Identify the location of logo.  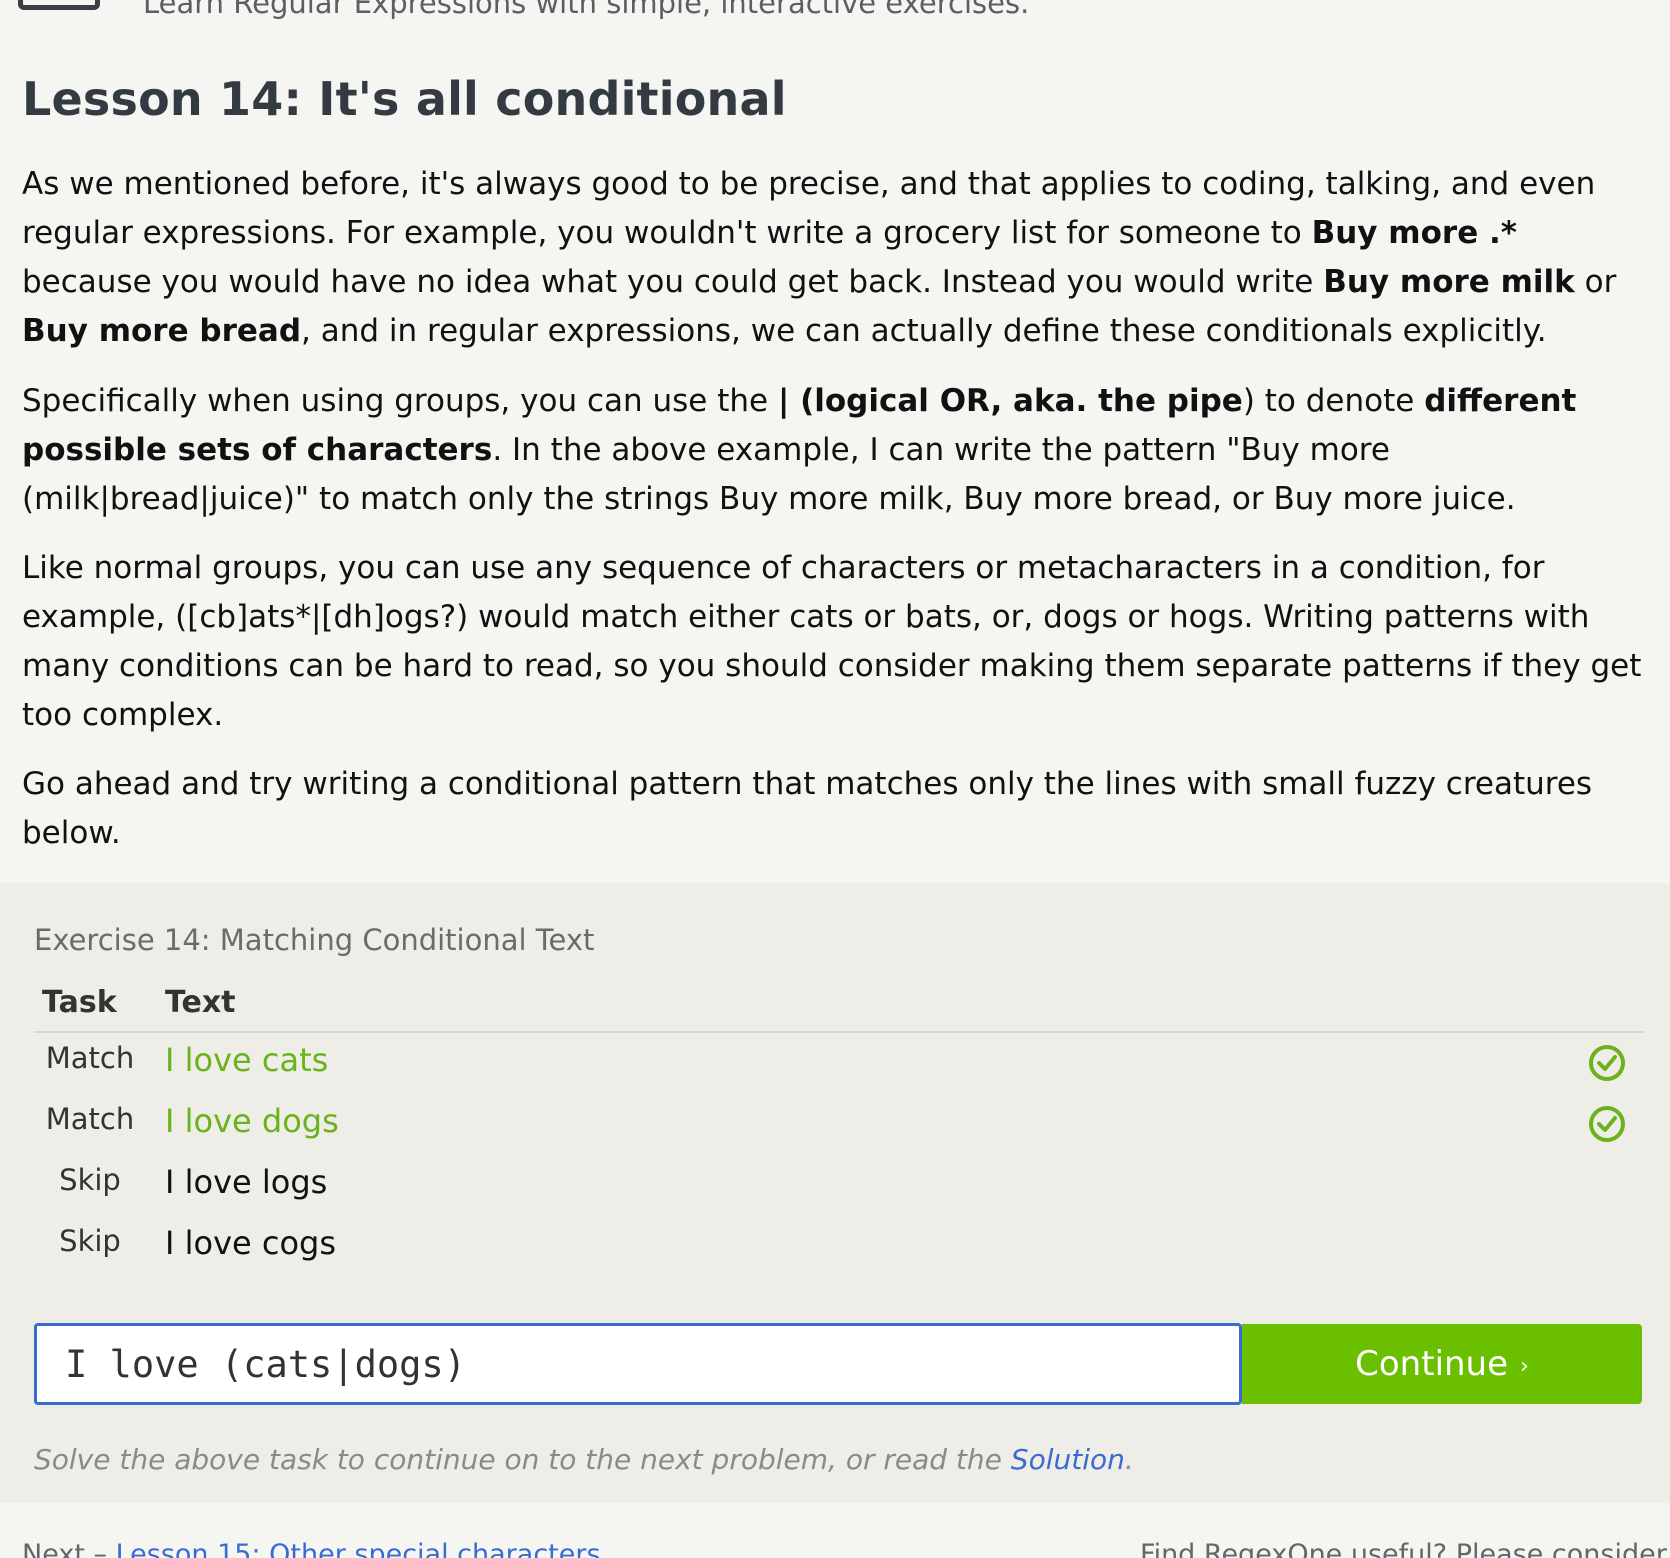
(59, 5).